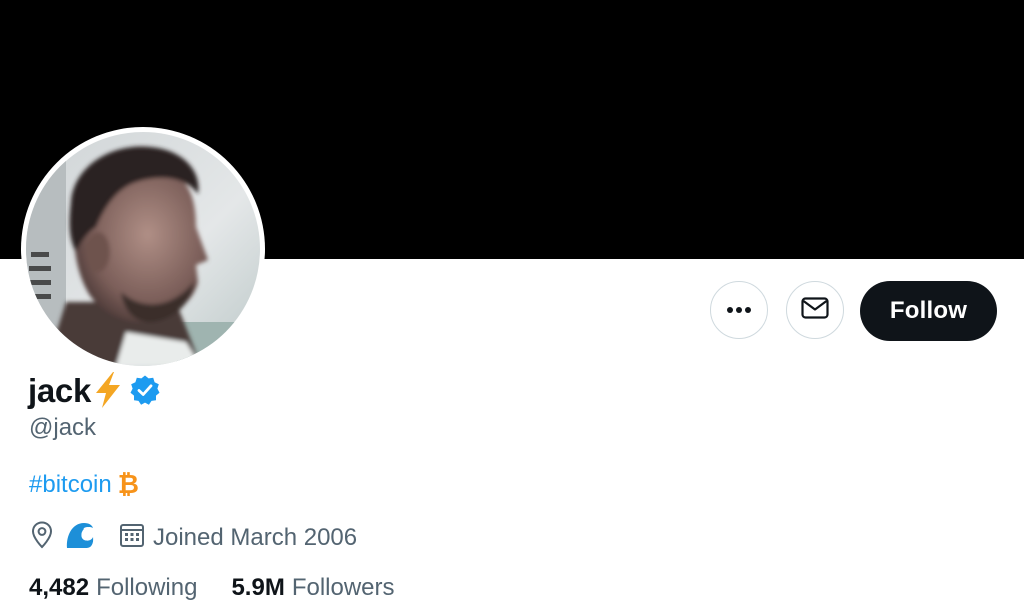 The width and height of the screenshot is (1024, 615). I want to click on followers-label: Followers, so click(343, 587).